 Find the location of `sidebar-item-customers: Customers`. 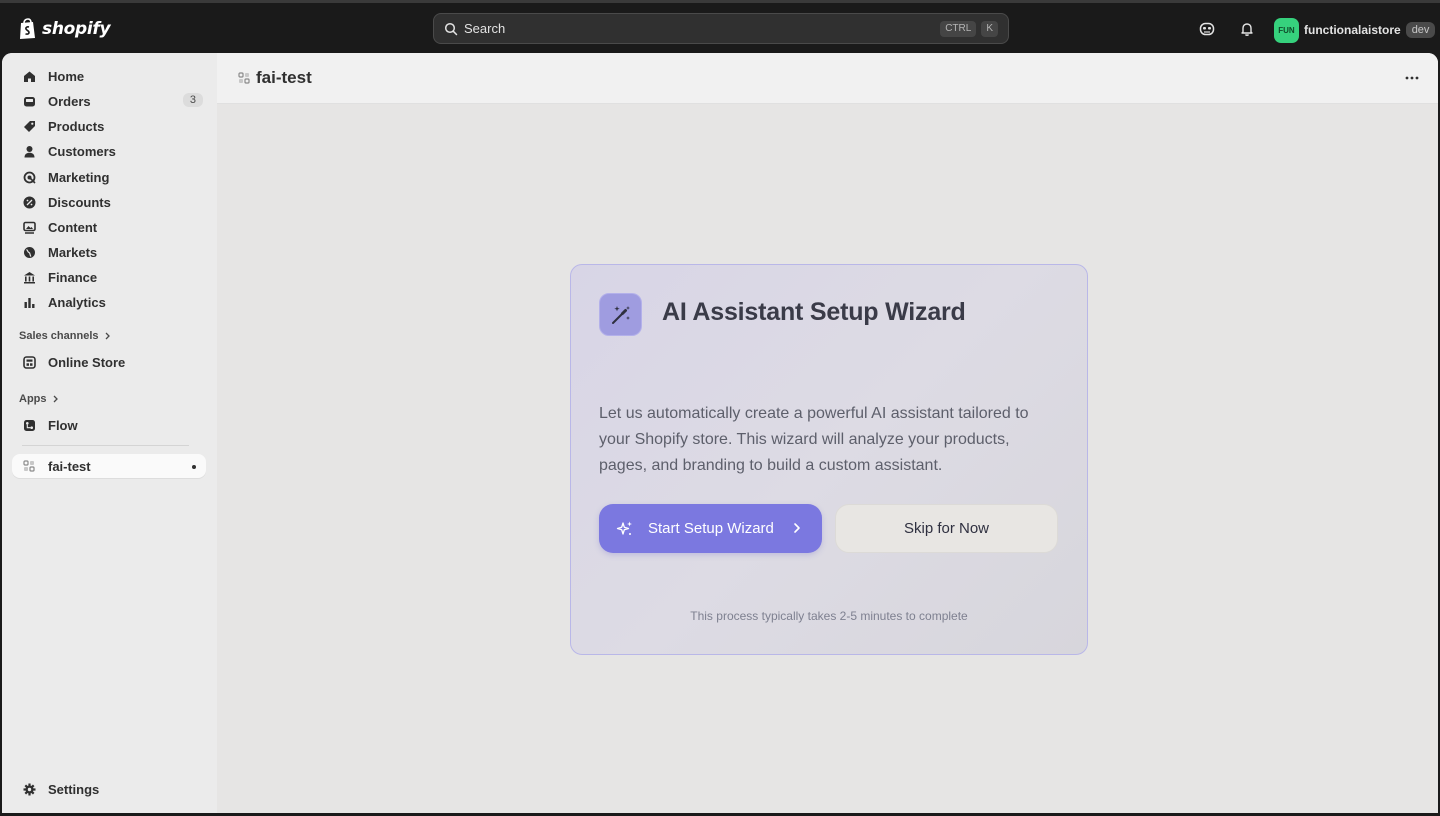

sidebar-item-customers: Customers is located at coordinates (109, 151).